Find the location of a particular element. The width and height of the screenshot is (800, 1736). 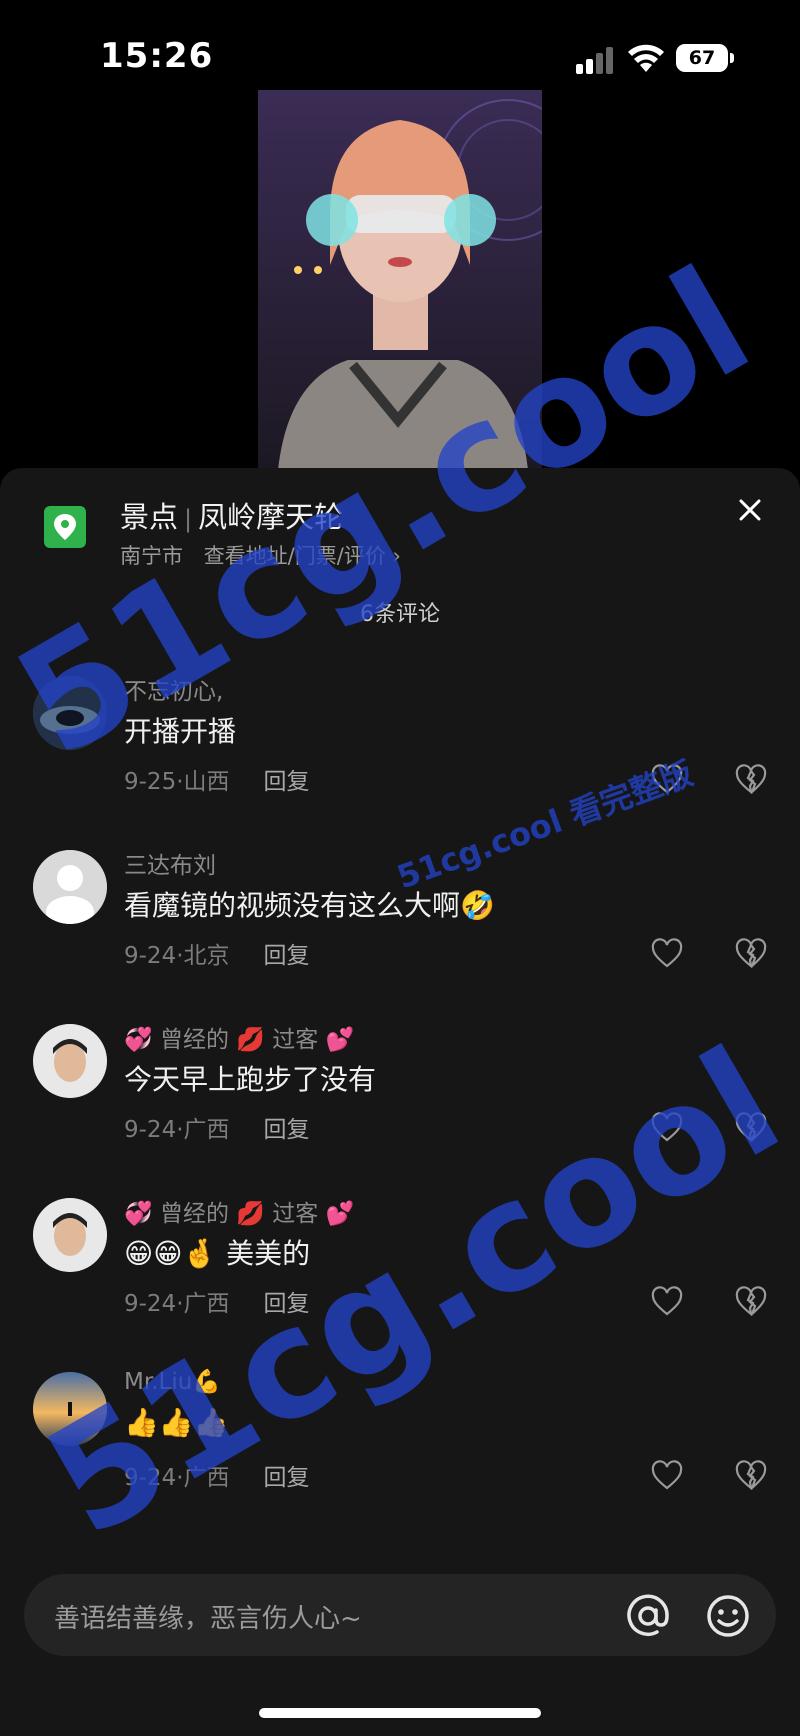

location-name: 凤岭摩天轮 is located at coordinates (271, 517).